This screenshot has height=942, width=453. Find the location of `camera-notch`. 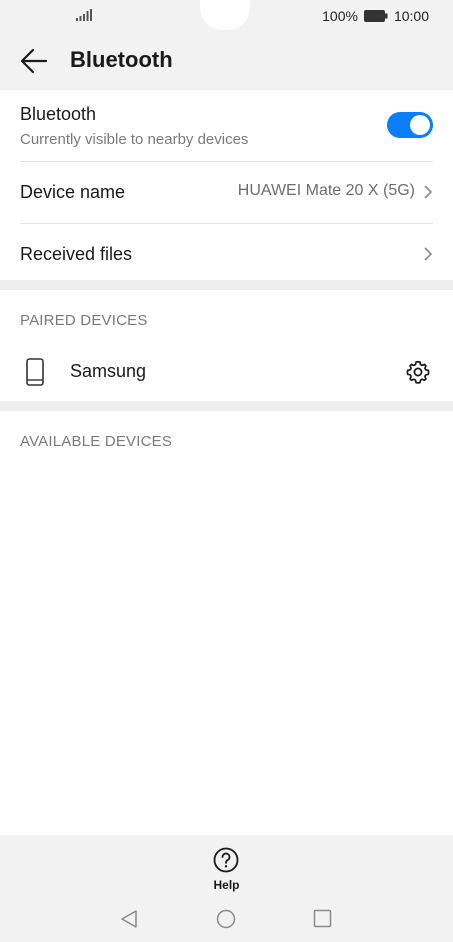

camera-notch is located at coordinates (225, 15).